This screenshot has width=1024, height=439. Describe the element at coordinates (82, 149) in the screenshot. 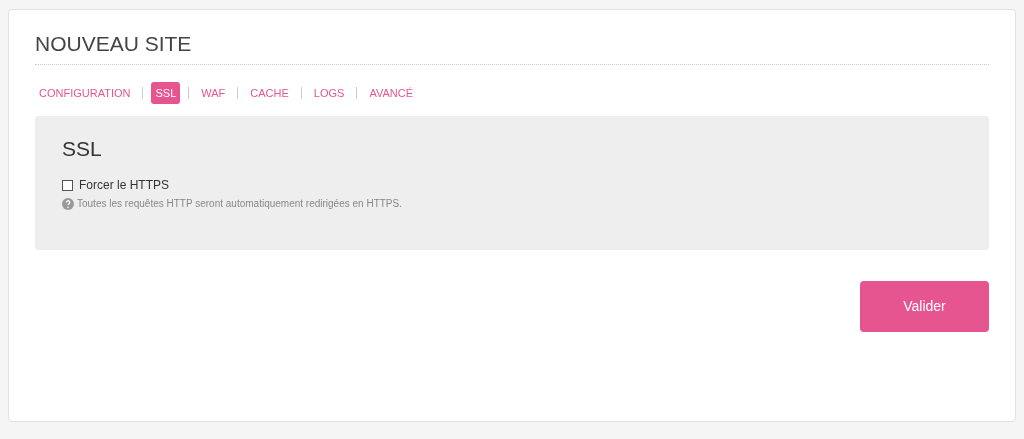

I see `panel-heading: SSL` at that location.